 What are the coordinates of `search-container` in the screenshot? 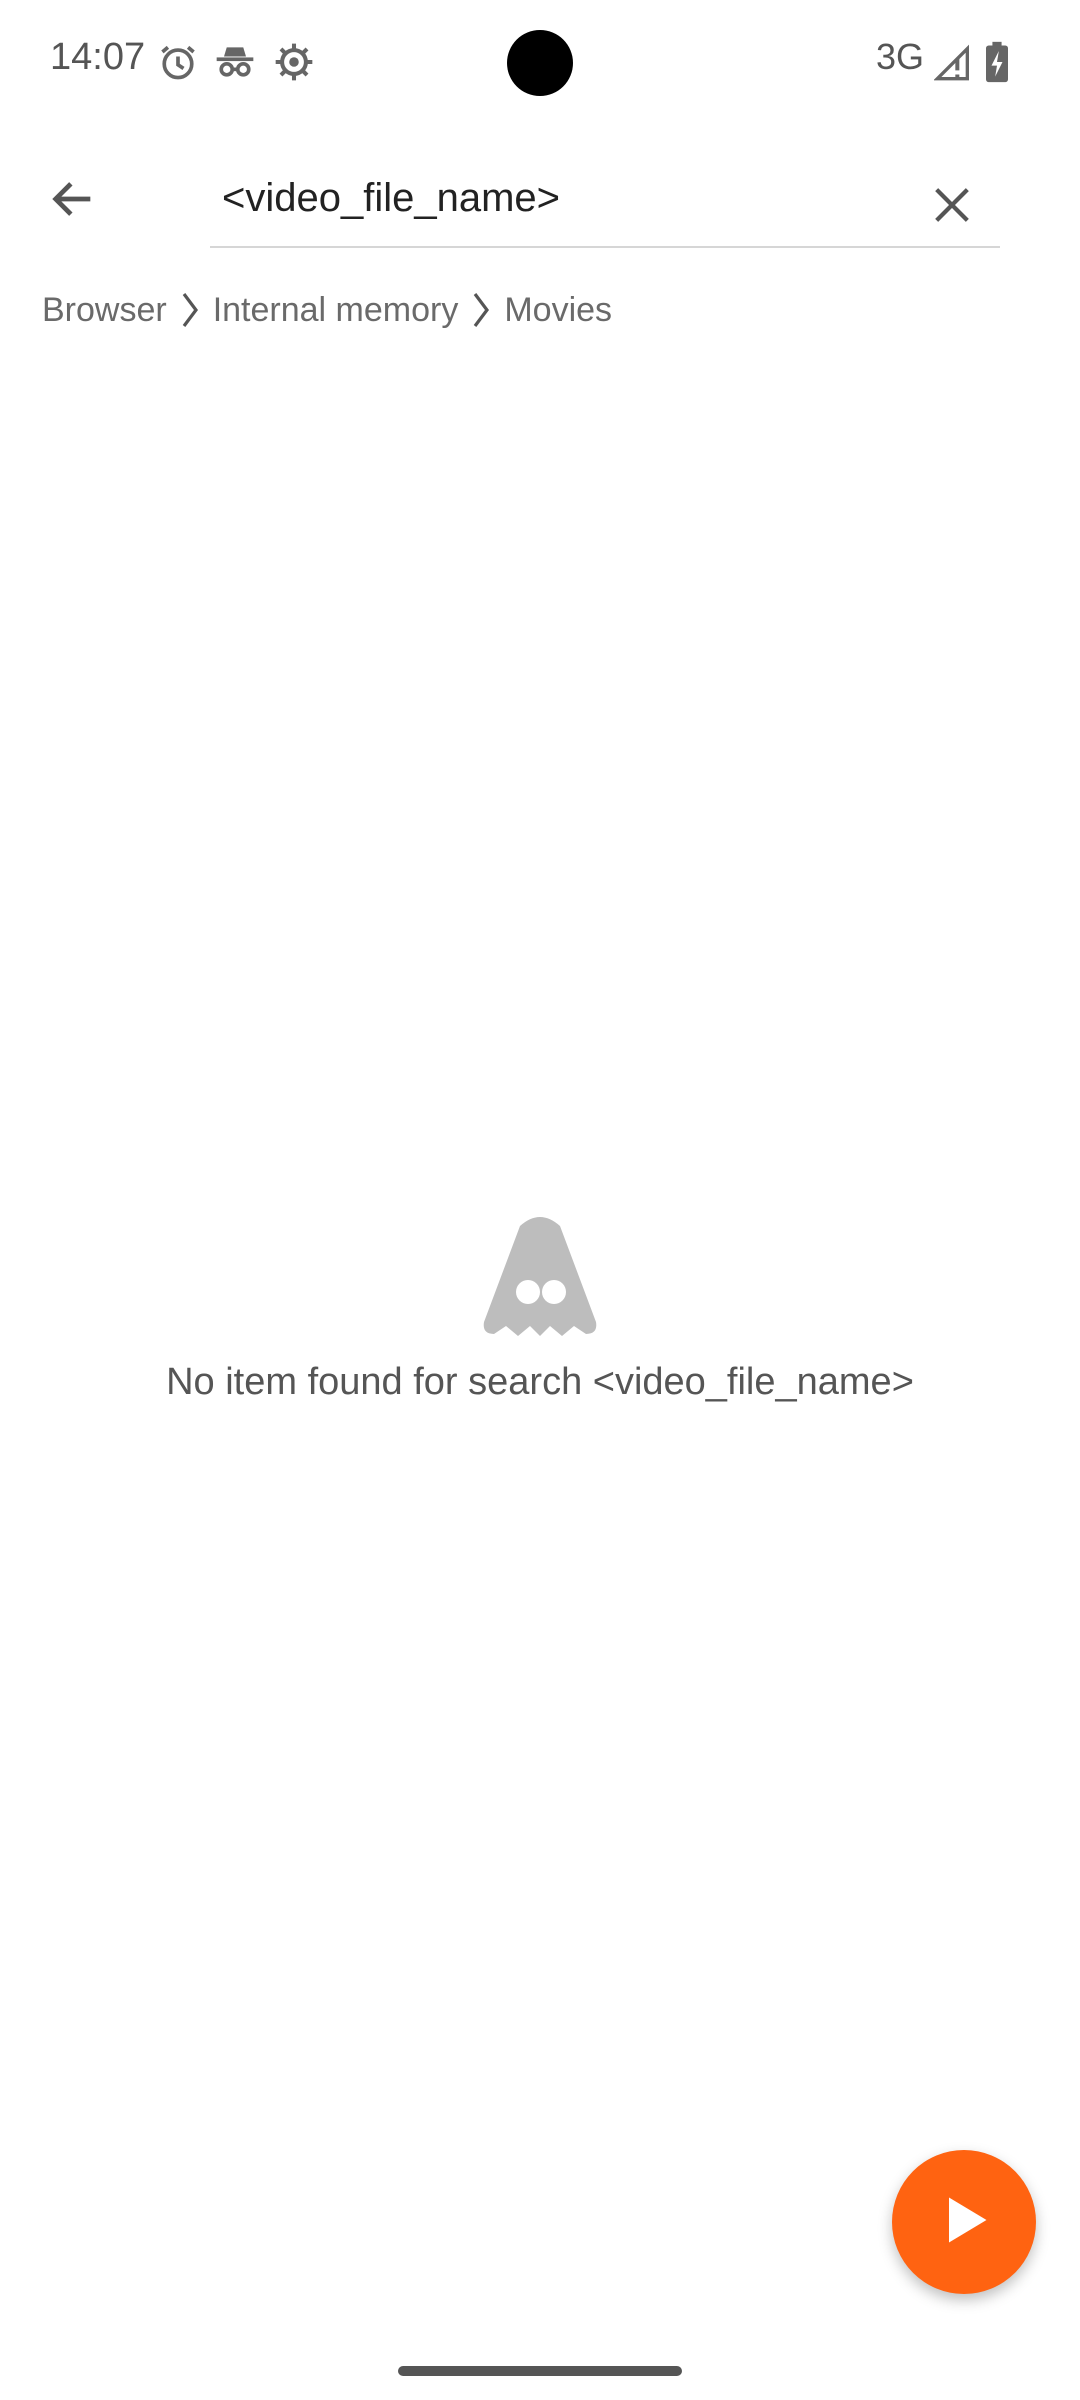 It's located at (610, 202).